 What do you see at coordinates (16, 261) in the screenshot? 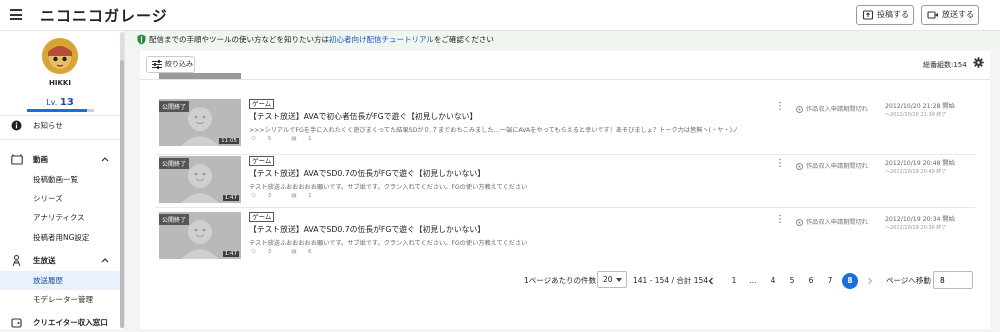
I see `person-broadcast-icon` at bounding box center [16, 261].